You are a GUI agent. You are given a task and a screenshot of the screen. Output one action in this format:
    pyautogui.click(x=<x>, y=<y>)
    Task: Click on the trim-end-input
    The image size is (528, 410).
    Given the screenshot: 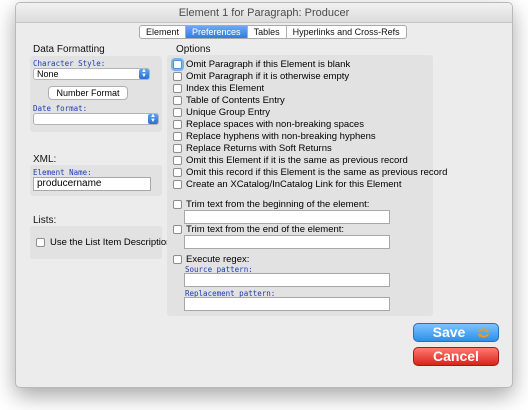 What is the action you would take?
    pyautogui.click(x=287, y=242)
    